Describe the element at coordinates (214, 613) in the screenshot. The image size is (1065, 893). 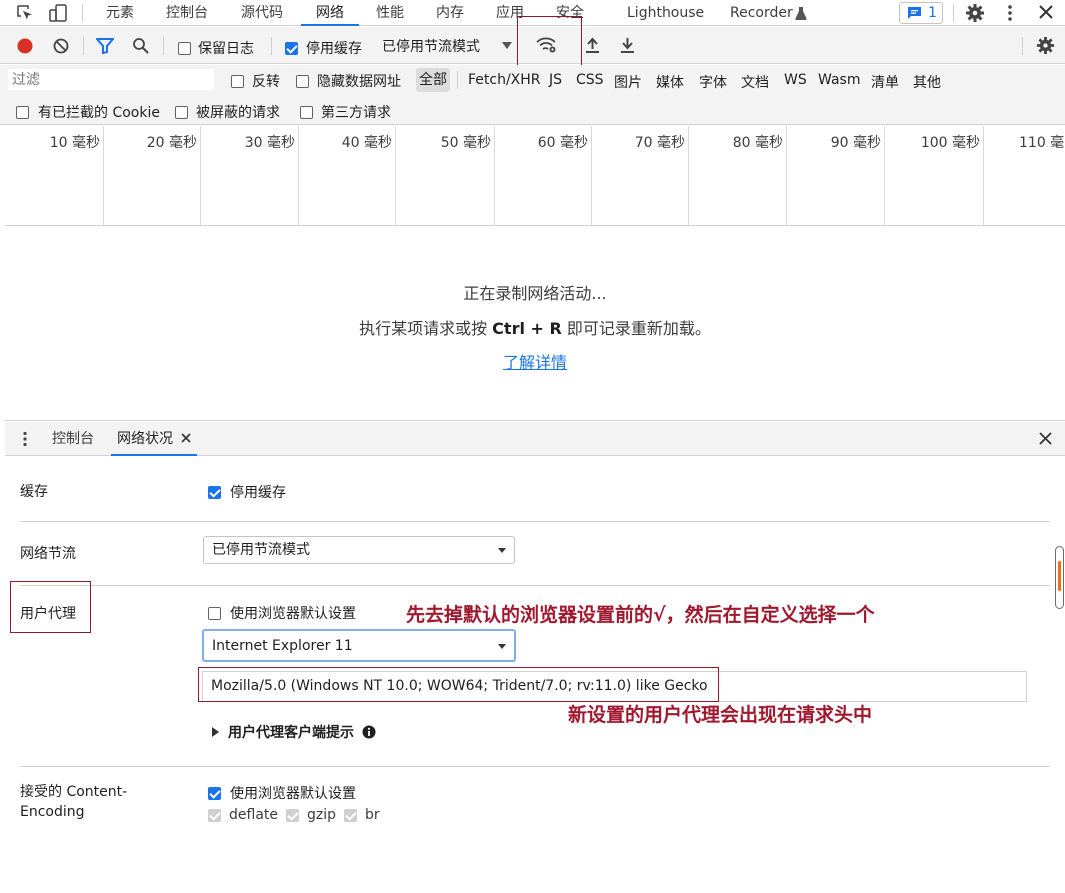
I see `ua-default-checkbox` at that location.